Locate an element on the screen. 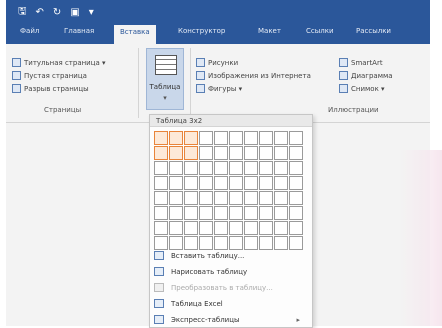 Image resolution: width=442 pixels, height=328 pixels. view-icon: ▣ is located at coordinates (74, 12).